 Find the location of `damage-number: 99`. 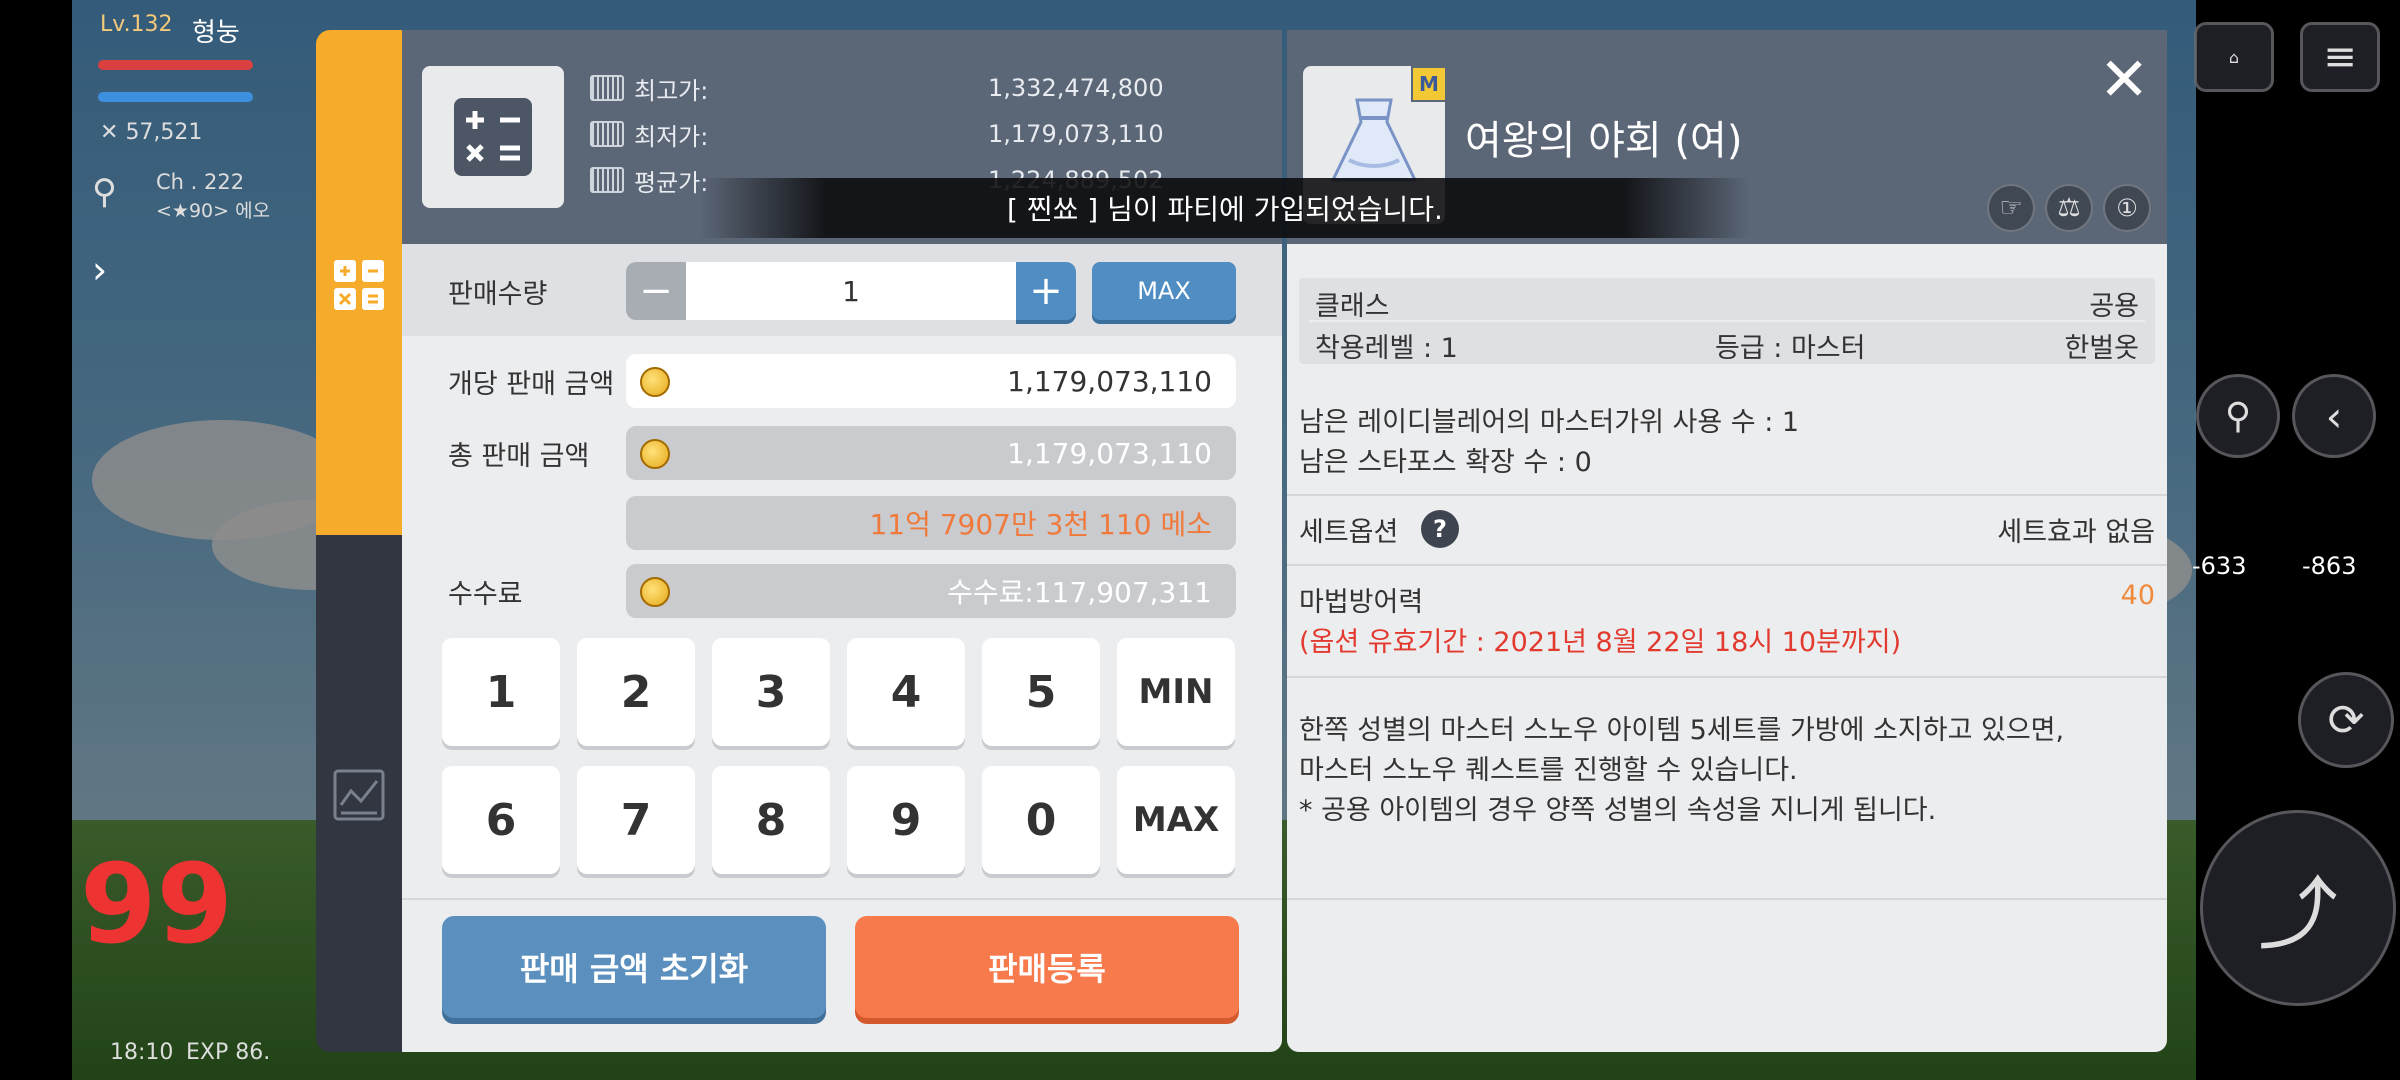

damage-number: 99 is located at coordinates (157, 904).